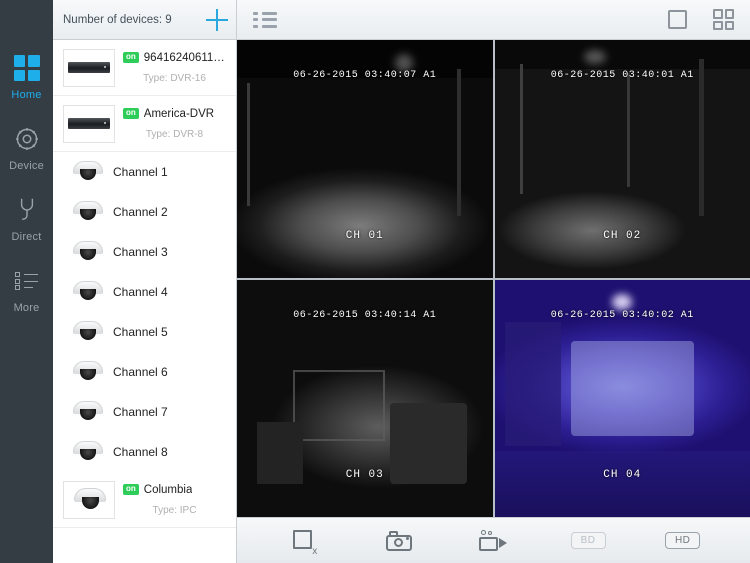 The width and height of the screenshot is (750, 563). Describe the element at coordinates (622, 235) in the screenshot. I see `video-channel-label: CH 02` at that location.